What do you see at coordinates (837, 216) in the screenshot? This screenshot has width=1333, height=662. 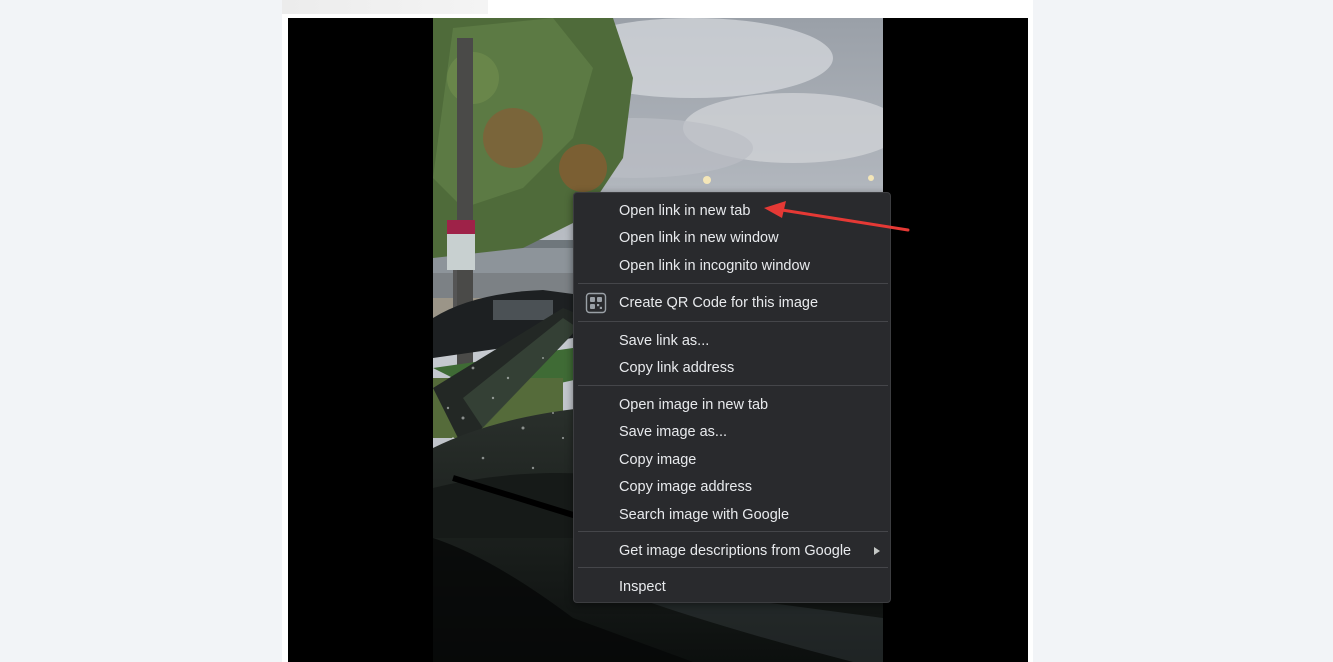 I see `red-arrow-annotation-icon` at bounding box center [837, 216].